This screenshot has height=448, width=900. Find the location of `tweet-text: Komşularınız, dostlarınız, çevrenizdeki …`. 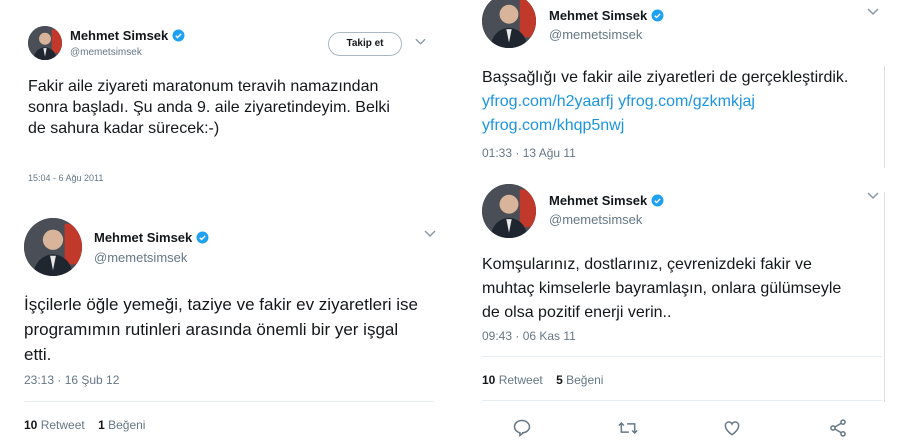

tweet-text: Komşularınız, dostlarınız, çevrenizdeki … is located at coordinates (662, 288).